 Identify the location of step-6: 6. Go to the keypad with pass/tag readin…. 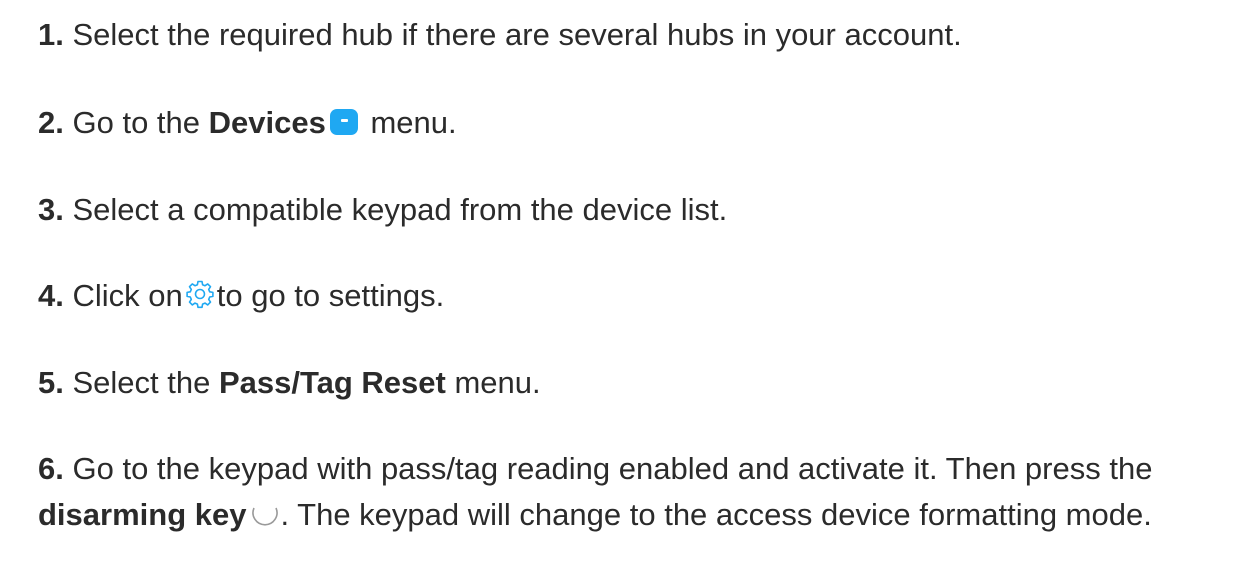
(633, 492).